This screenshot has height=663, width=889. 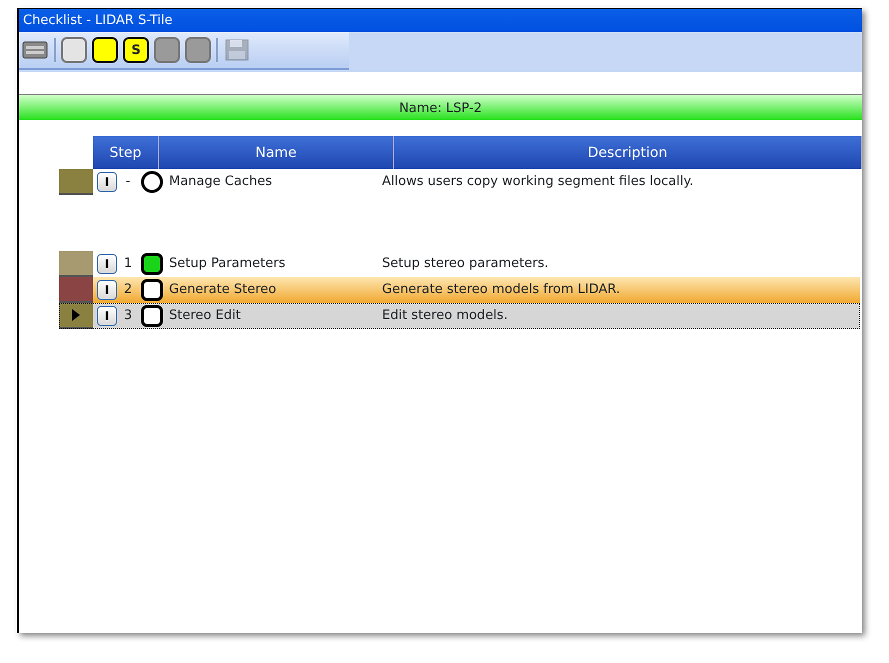 What do you see at coordinates (205, 316) in the screenshot?
I see `step-name: Stereo Edit` at bounding box center [205, 316].